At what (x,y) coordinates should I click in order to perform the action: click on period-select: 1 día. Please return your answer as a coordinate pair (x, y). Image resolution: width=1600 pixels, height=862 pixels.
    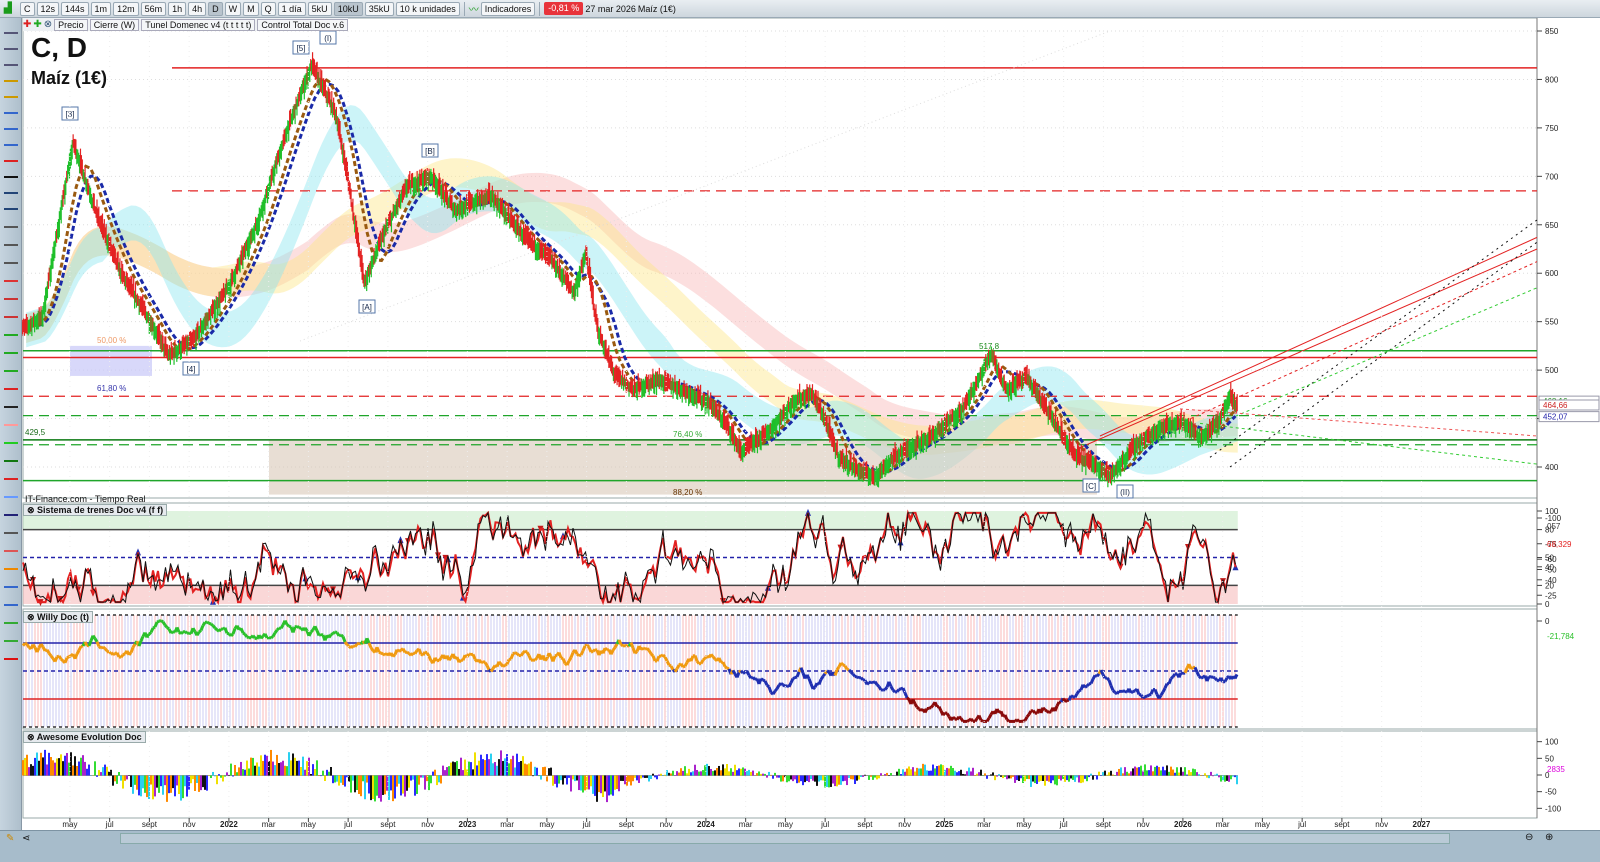
    Looking at the image, I should click on (291, 8).